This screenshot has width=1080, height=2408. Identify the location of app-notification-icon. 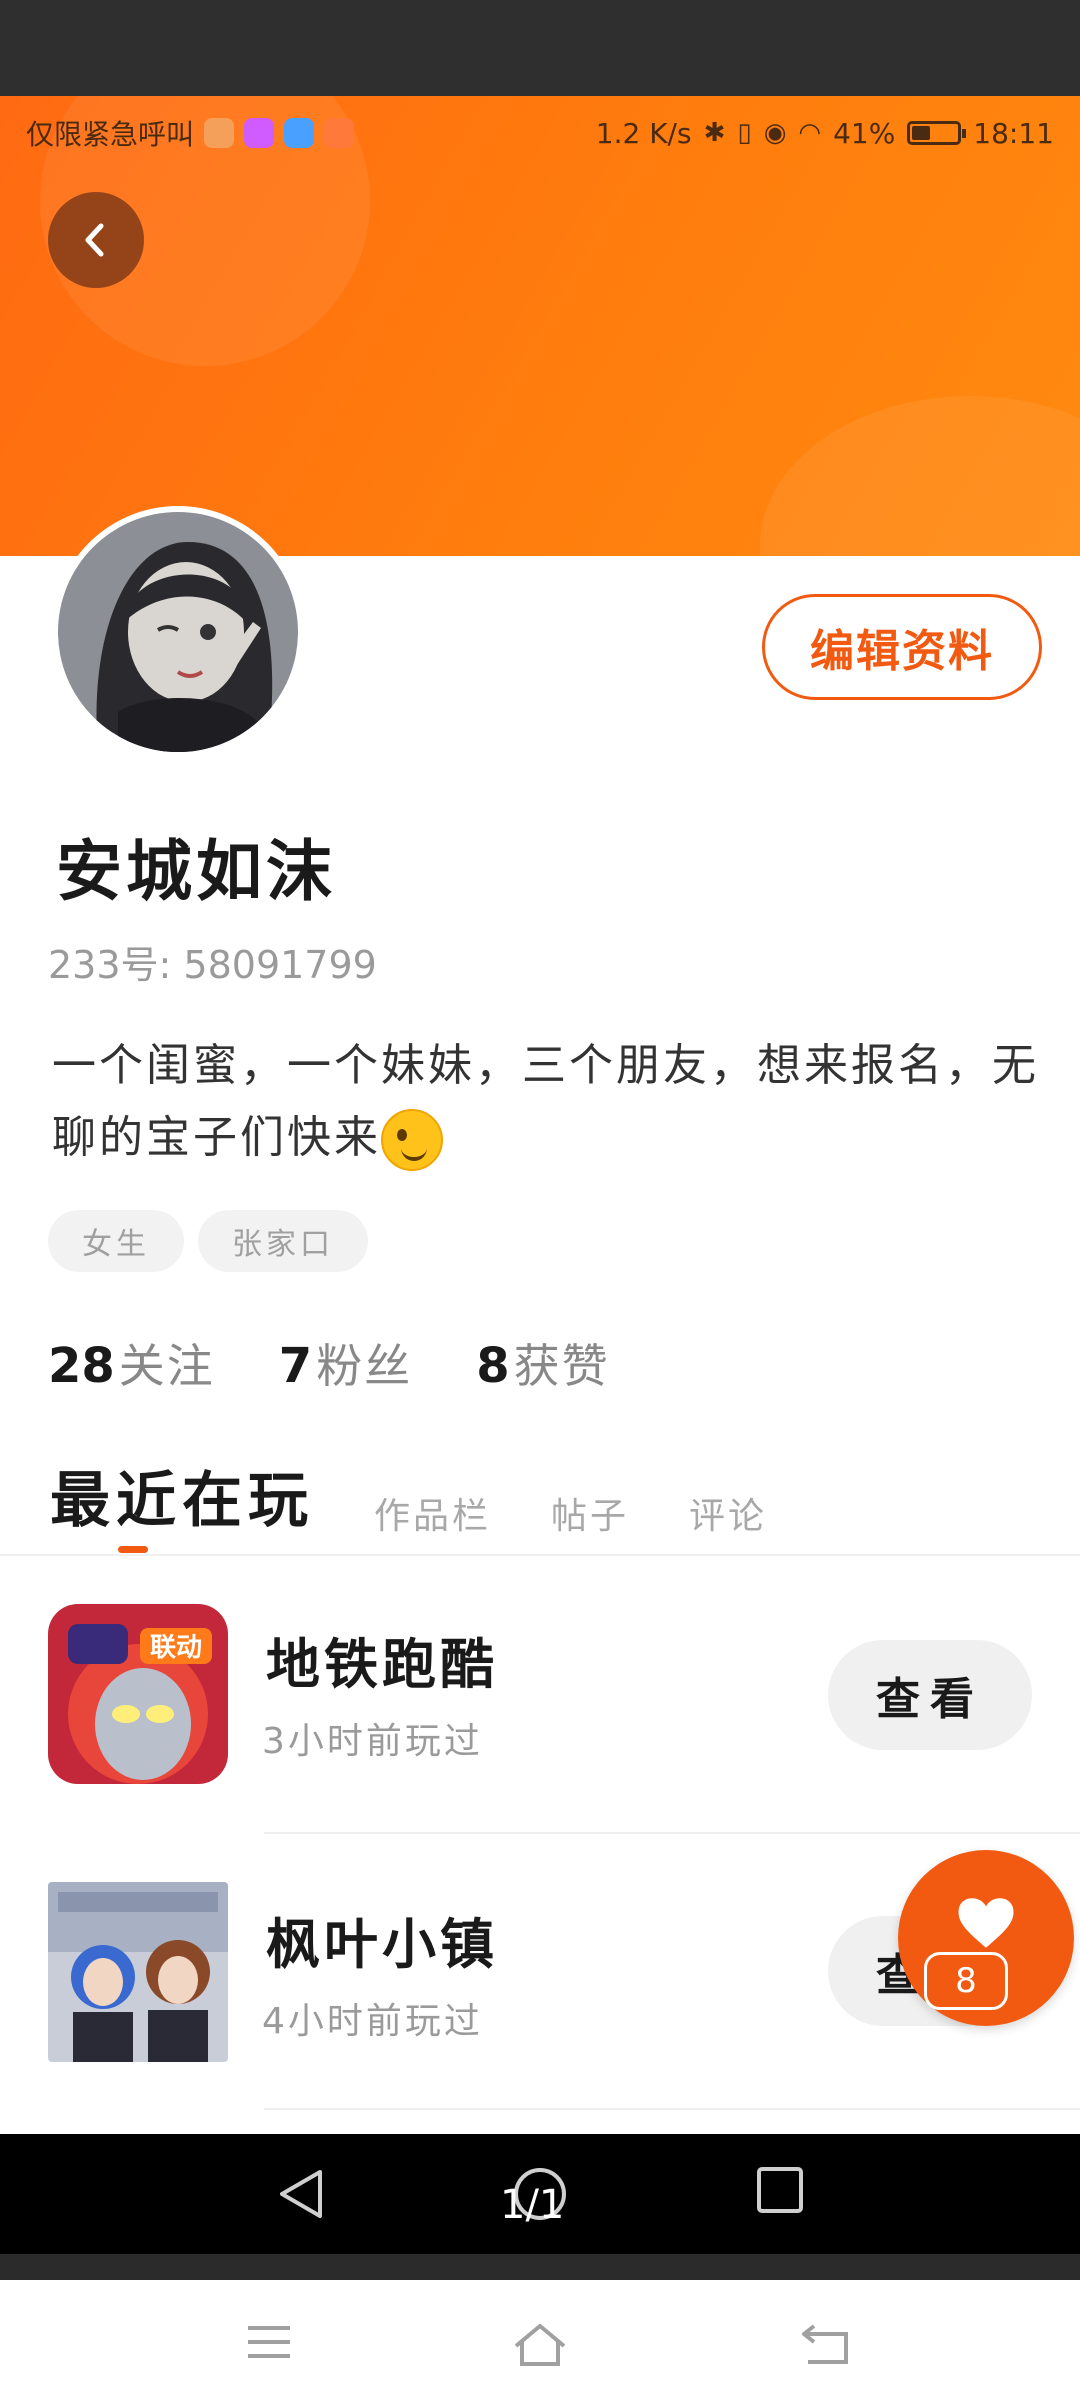
(219, 133).